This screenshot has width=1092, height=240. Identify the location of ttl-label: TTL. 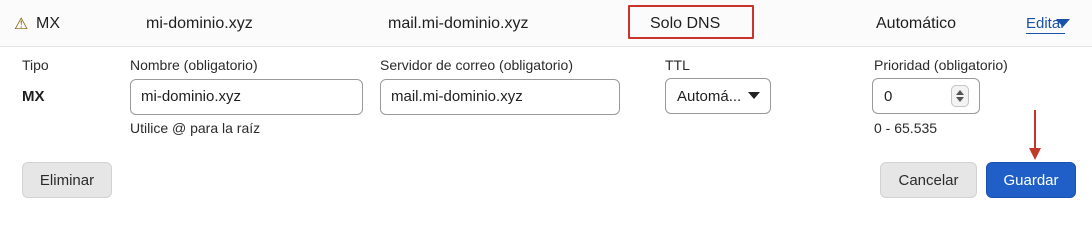
(677, 65).